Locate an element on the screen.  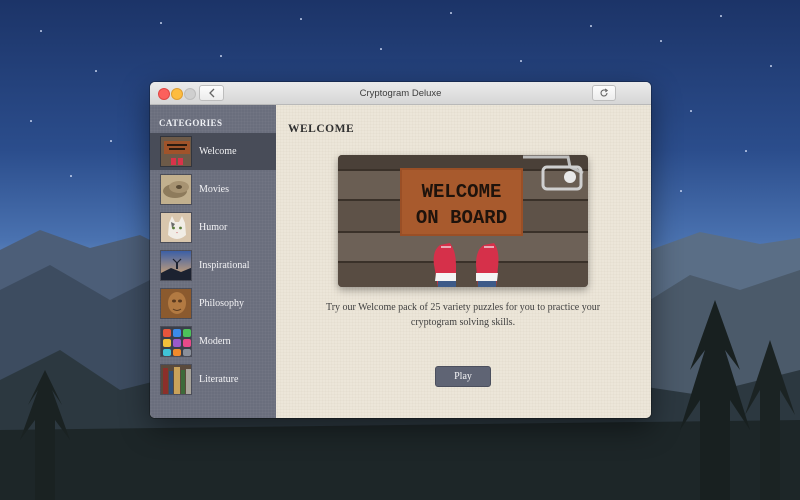
sidebar-item-label: Modern is located at coordinates (215, 341).